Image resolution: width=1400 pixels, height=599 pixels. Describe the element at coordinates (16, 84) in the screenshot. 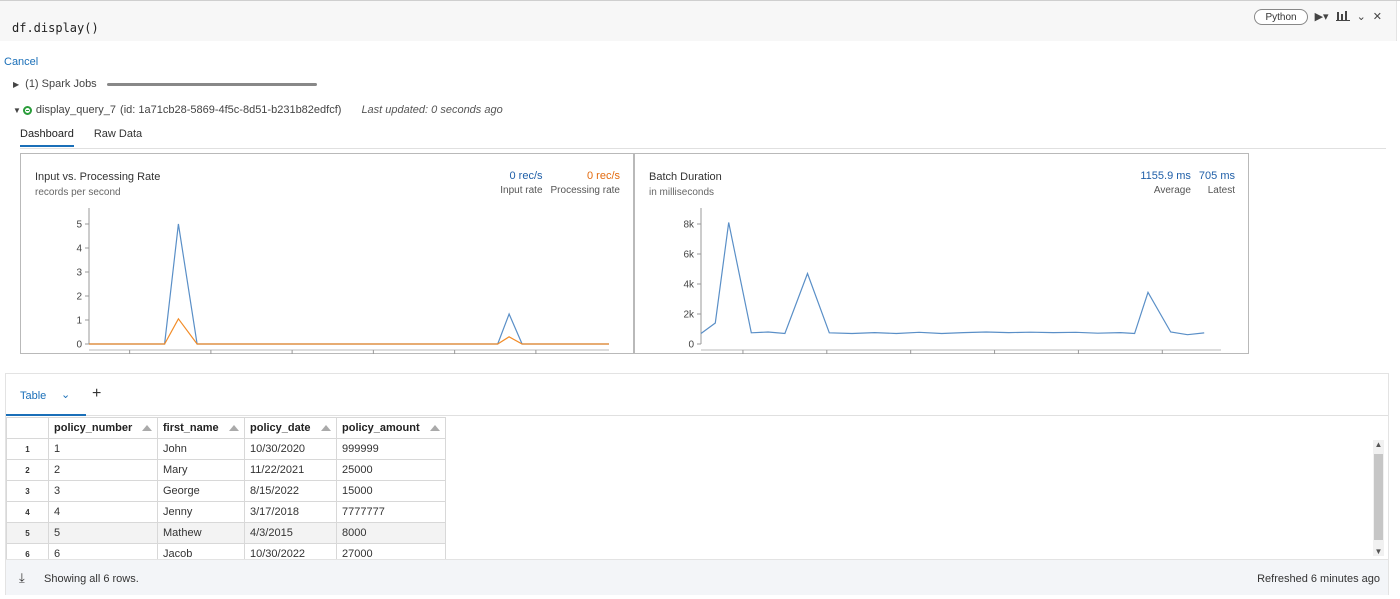

I see `expand-arrow-icon: ▶` at that location.